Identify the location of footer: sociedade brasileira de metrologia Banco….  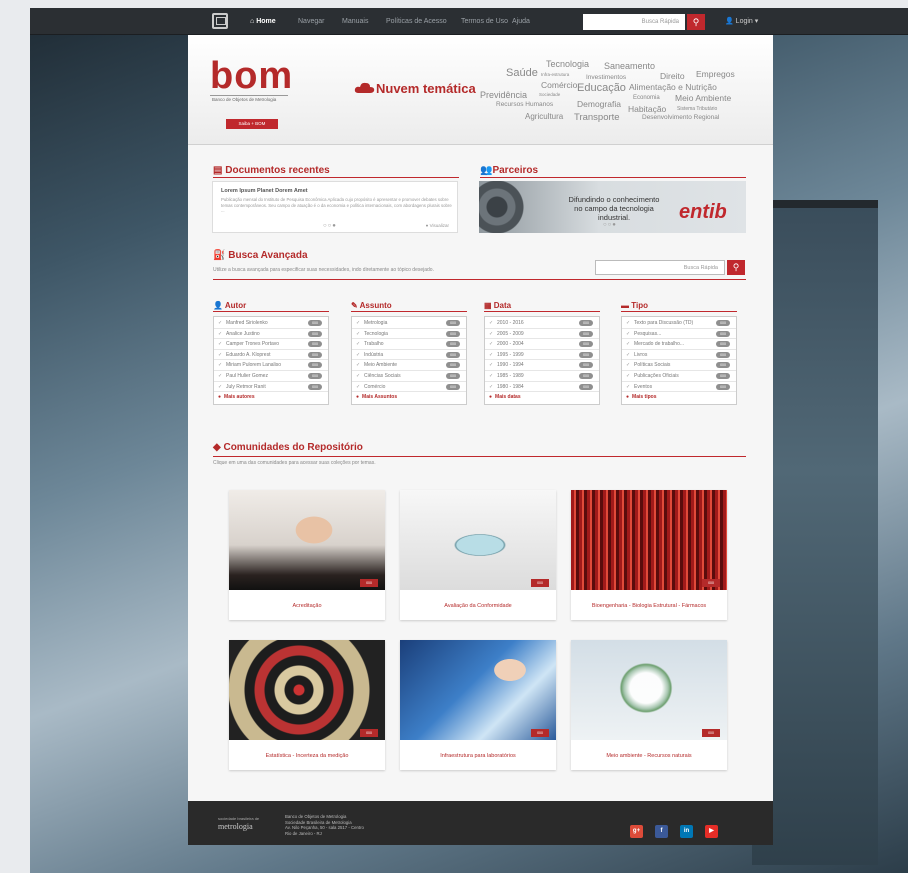
(480, 823).